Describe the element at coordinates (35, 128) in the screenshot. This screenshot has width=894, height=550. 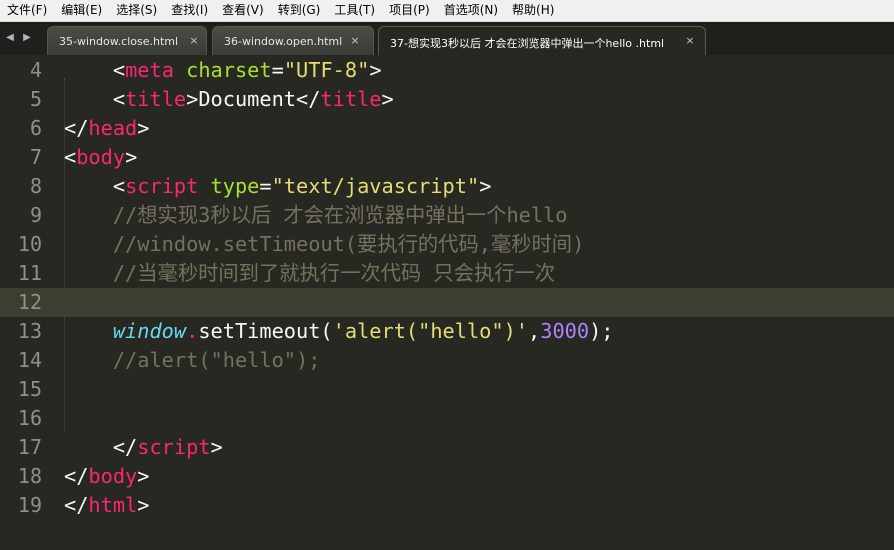
I see `line-number: 6` at that location.